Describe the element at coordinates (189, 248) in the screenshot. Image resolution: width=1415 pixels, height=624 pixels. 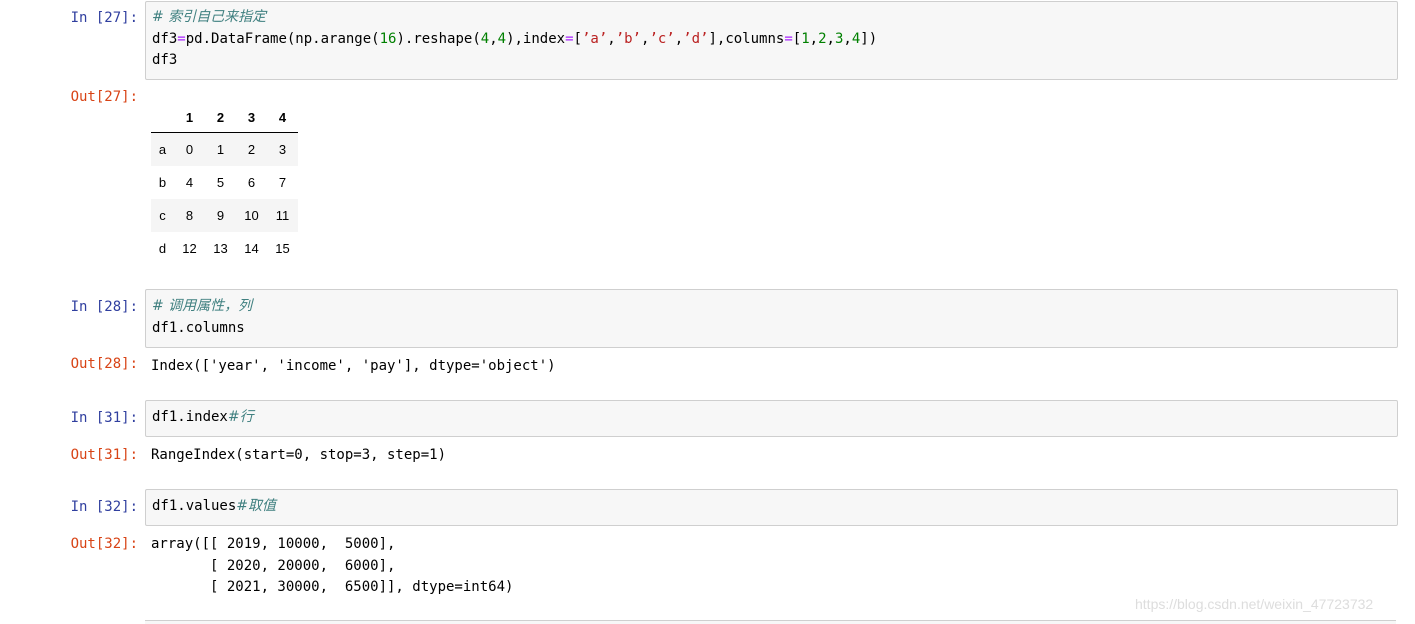
I see `table-cell: 12` at that location.